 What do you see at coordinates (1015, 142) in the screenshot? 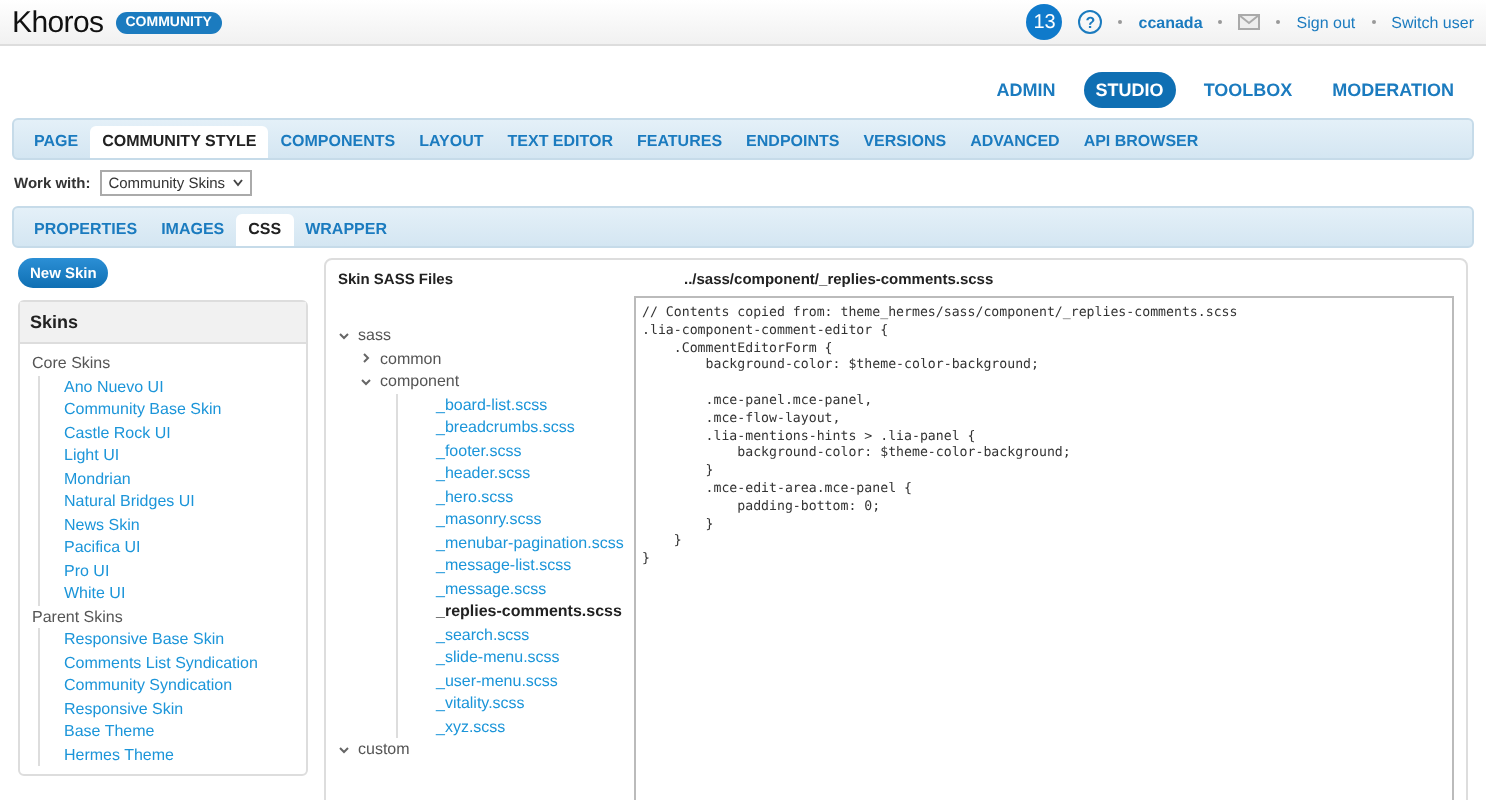
I see `tab: ADVANCED` at bounding box center [1015, 142].